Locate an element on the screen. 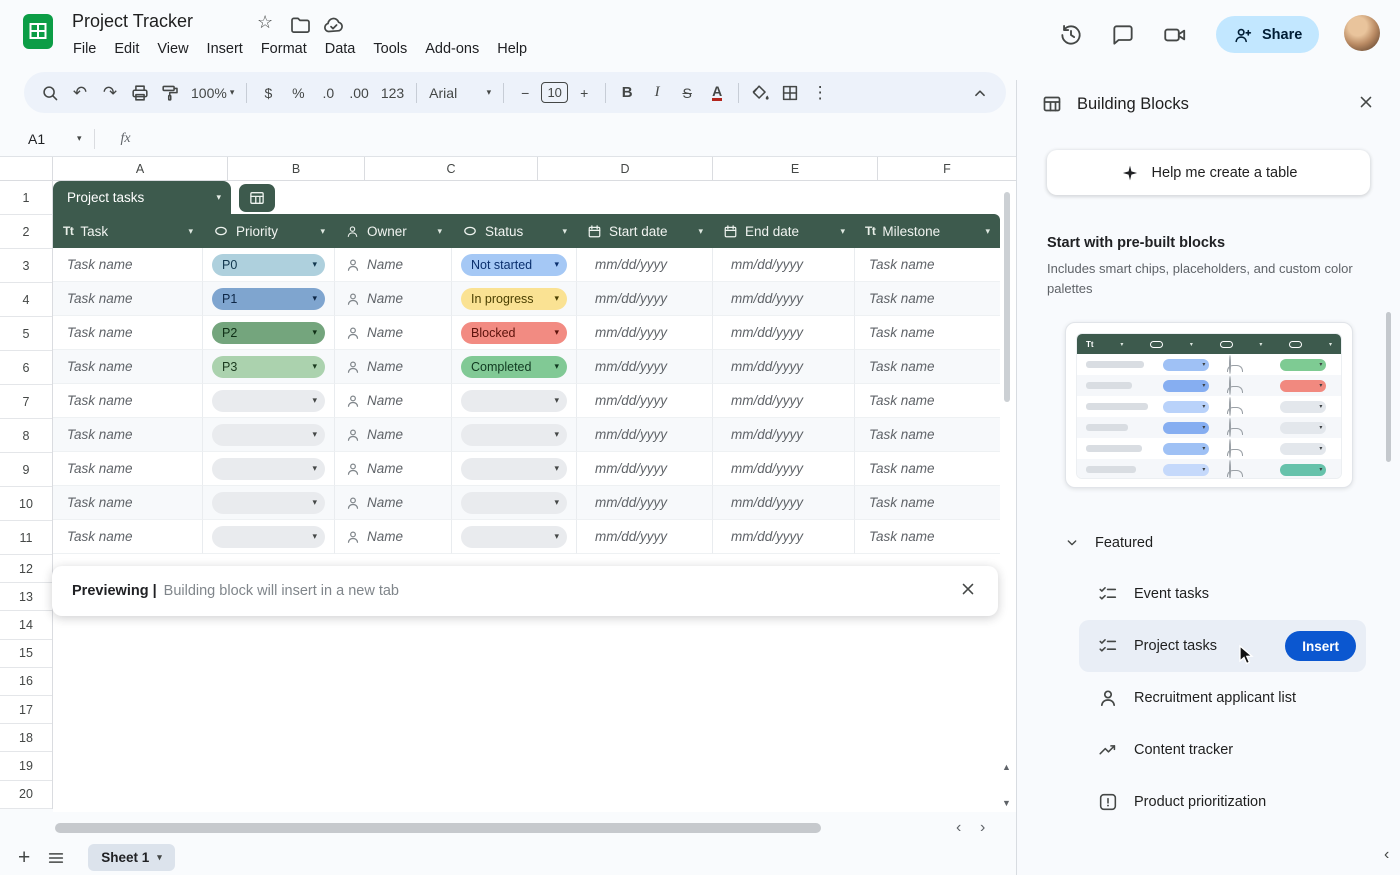 Image resolution: width=1400 pixels, height=875 pixels. priority-chip: P3 ▾ is located at coordinates (268, 366).